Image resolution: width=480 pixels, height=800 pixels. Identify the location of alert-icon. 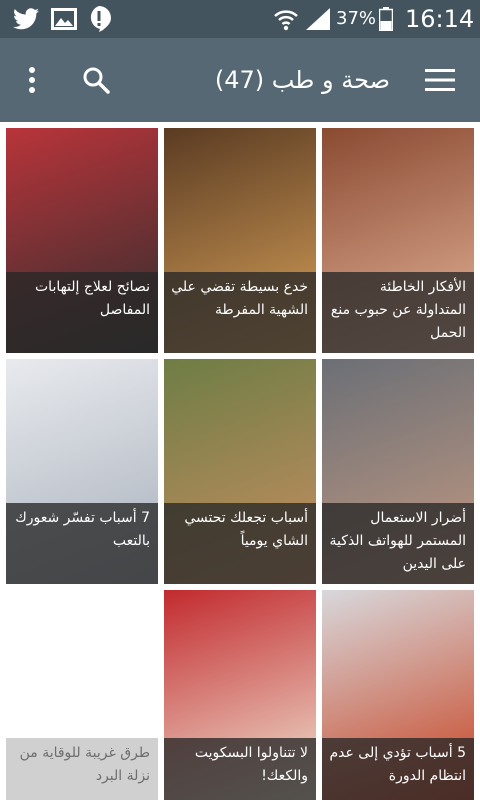
(99, 19).